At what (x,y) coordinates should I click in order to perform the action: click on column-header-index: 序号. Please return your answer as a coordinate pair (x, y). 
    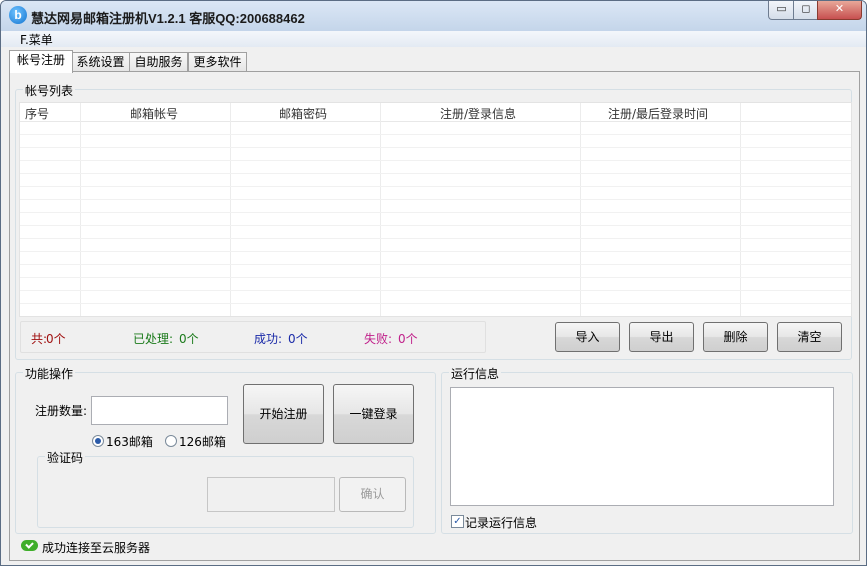
    Looking at the image, I should click on (37, 113).